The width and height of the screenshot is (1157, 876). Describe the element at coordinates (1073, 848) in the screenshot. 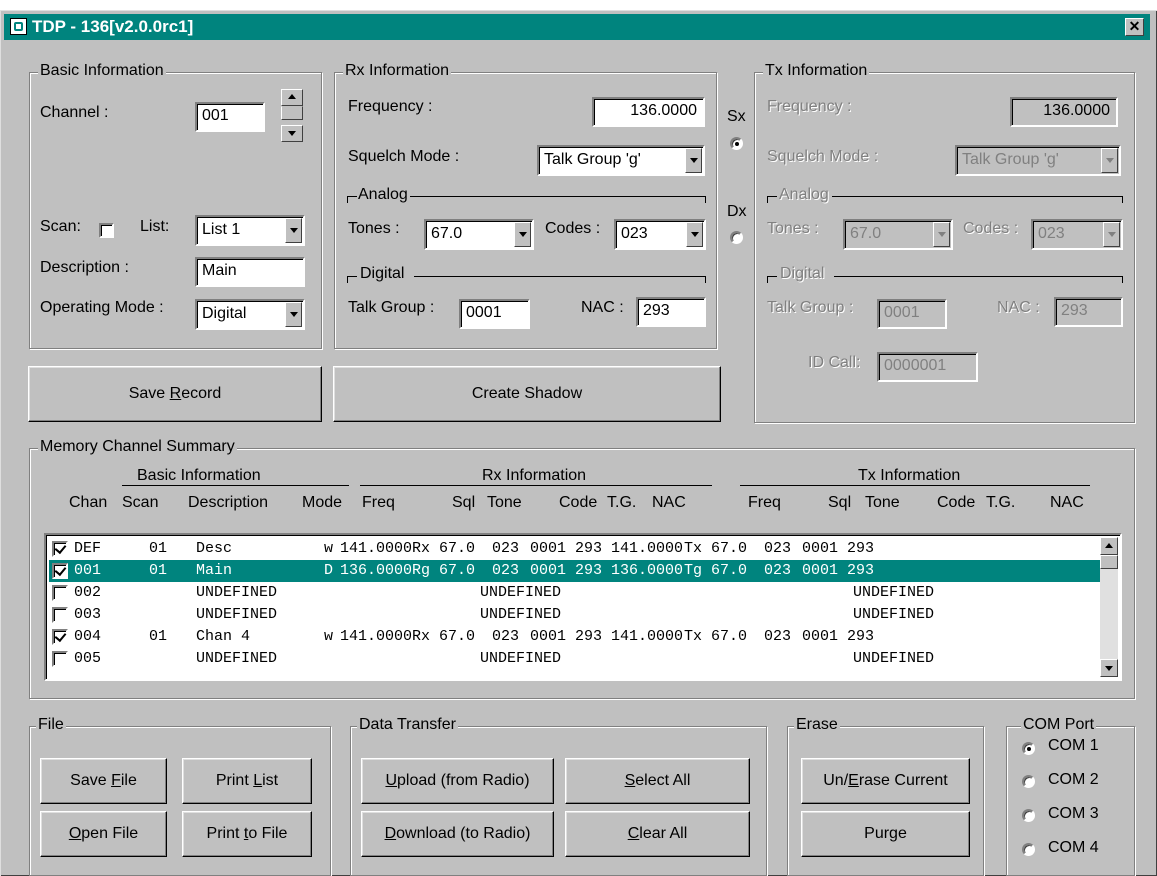

I see `com4-label: COM 4` at that location.